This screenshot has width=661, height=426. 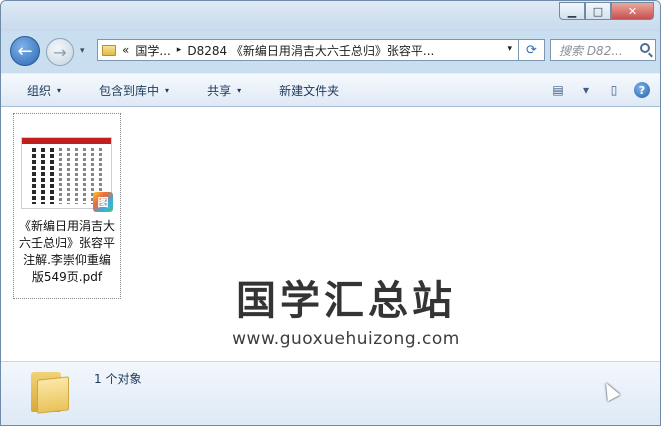 I want to click on watermark: 国学汇总站 www.guoxuehuizong.com, so click(x=346, y=313).